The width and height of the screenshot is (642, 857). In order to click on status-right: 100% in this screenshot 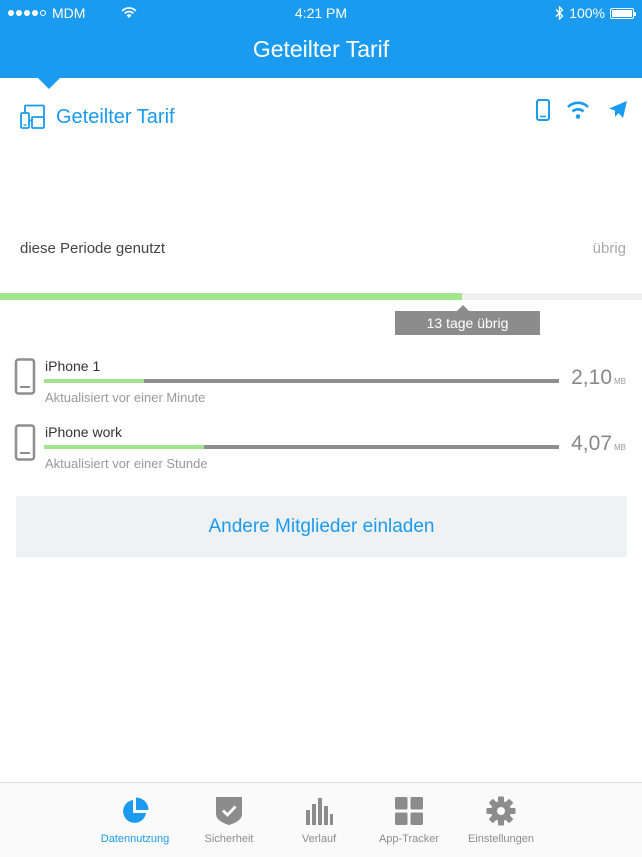, I will do `click(595, 13)`.